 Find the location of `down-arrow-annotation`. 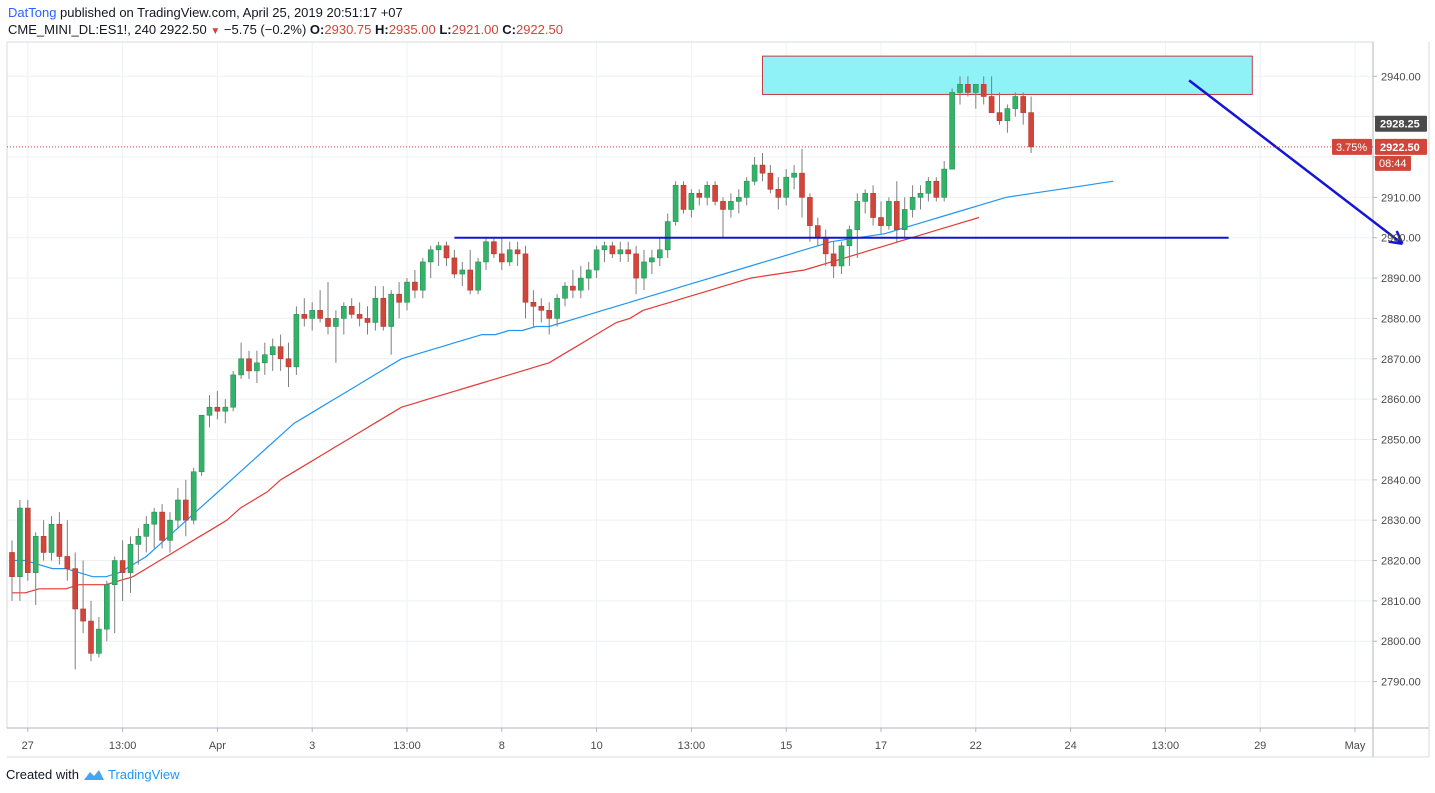

down-arrow-annotation is located at coordinates (1296, 162).